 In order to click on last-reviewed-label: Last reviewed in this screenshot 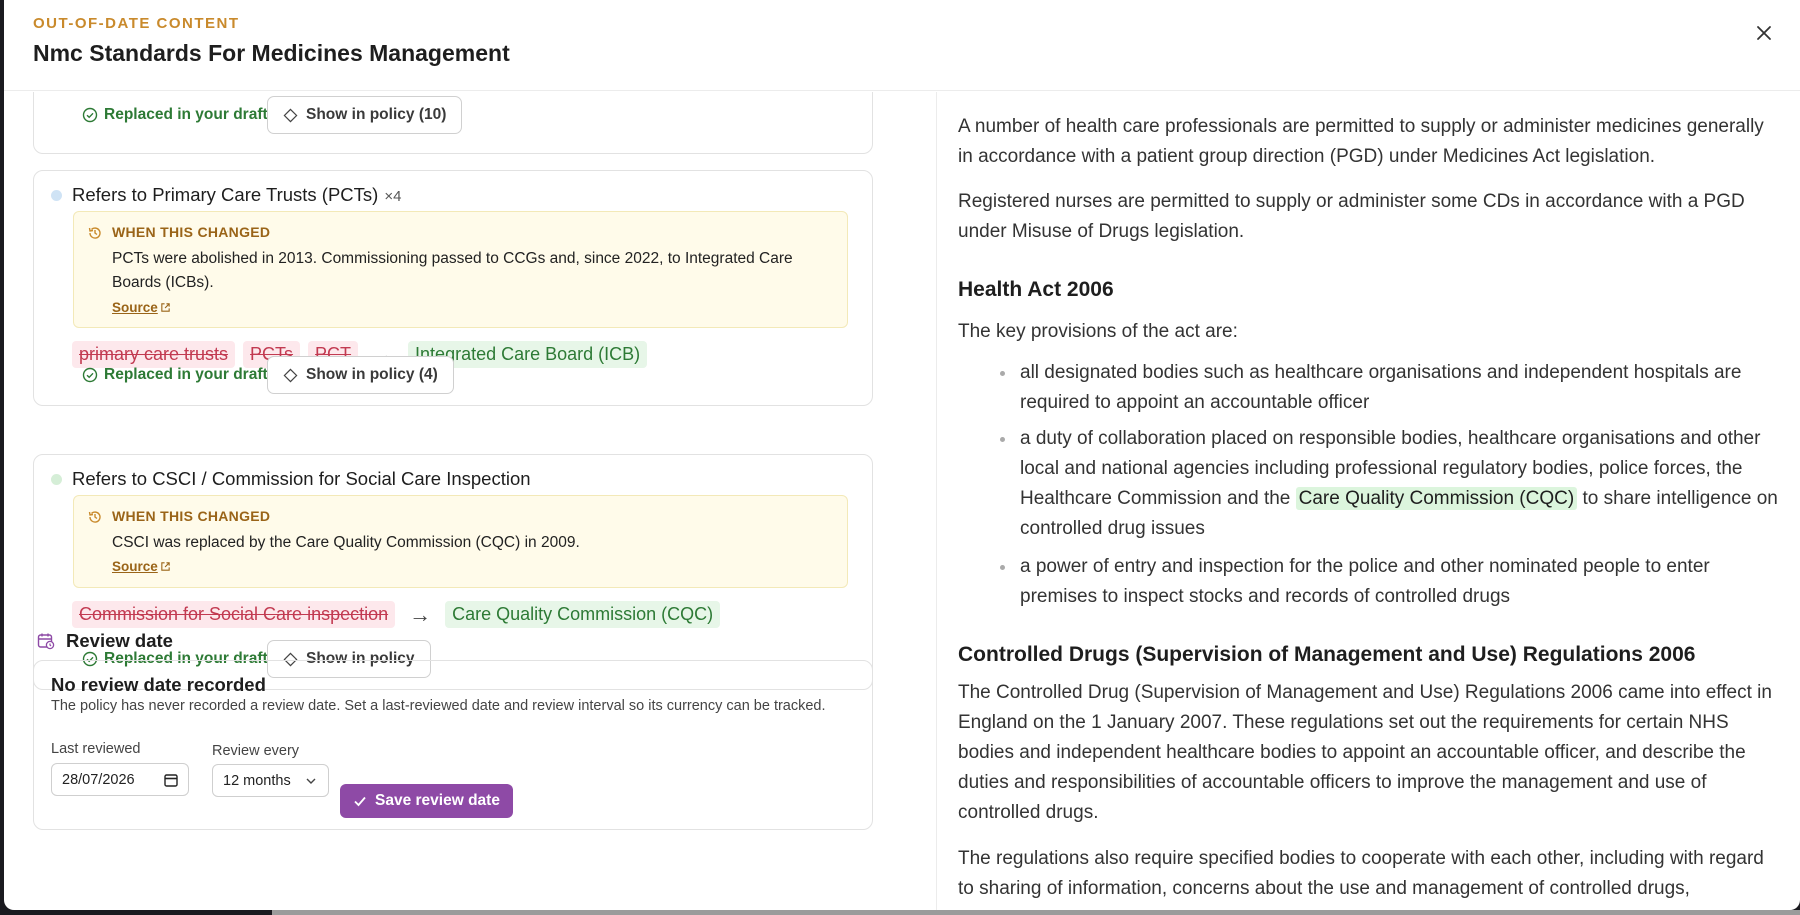, I will do `click(96, 749)`.